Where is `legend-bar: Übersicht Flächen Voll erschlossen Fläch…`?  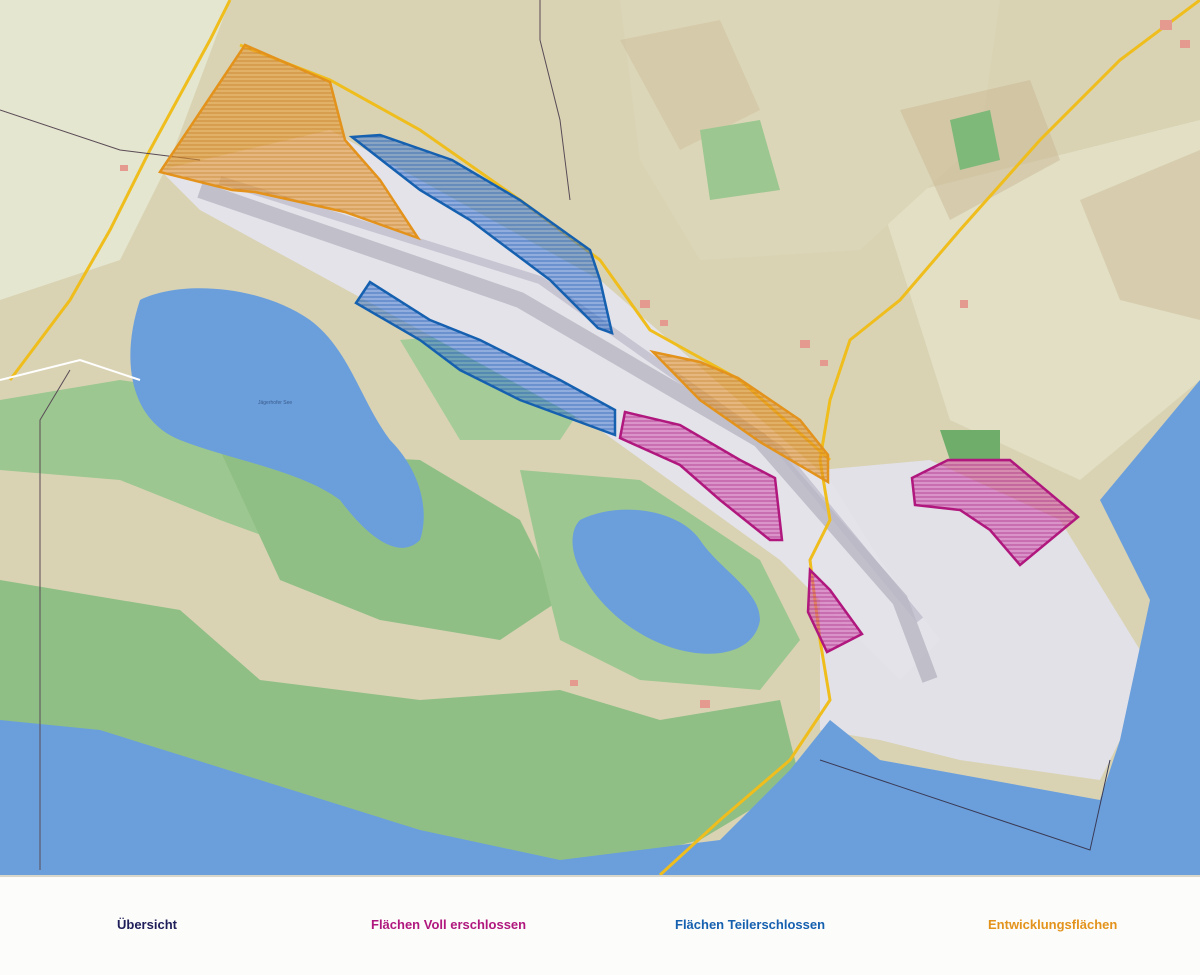
legend-bar: Übersicht Flächen Voll erschlossen Fläch… is located at coordinates (600, 925).